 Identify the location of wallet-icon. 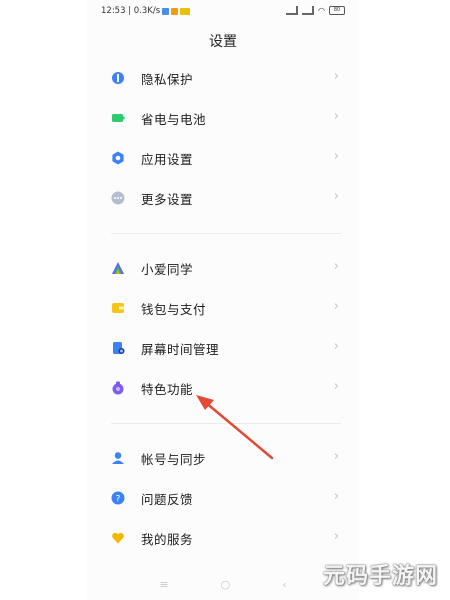
(118, 308).